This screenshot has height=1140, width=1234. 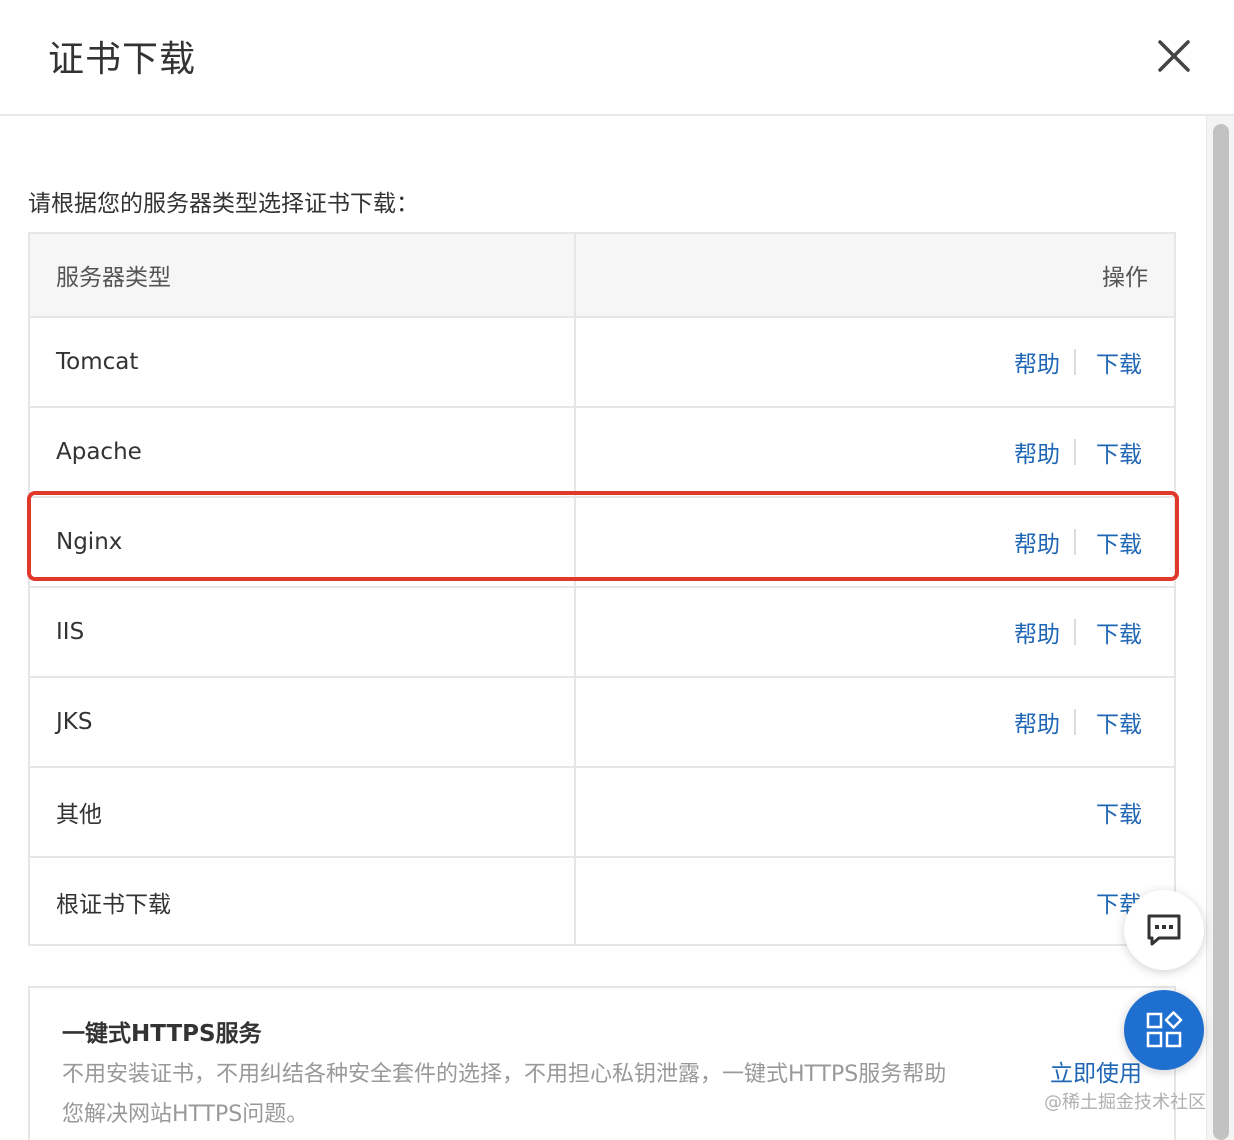 I want to click on server-name: Apache, so click(x=99, y=452).